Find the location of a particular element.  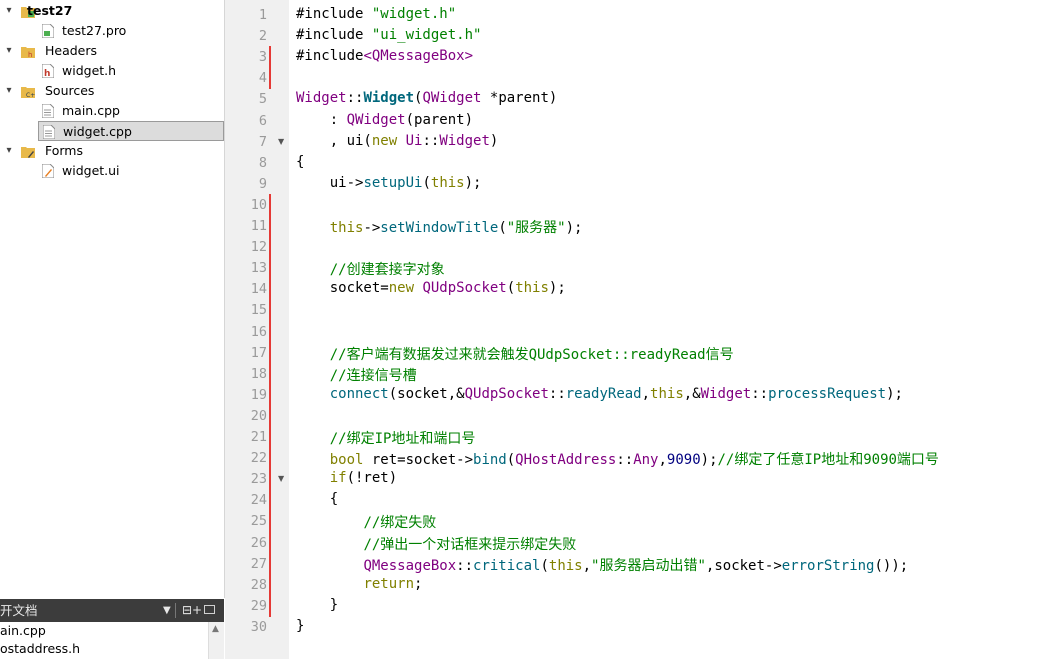

line-number: 4 is located at coordinates (262, 78).